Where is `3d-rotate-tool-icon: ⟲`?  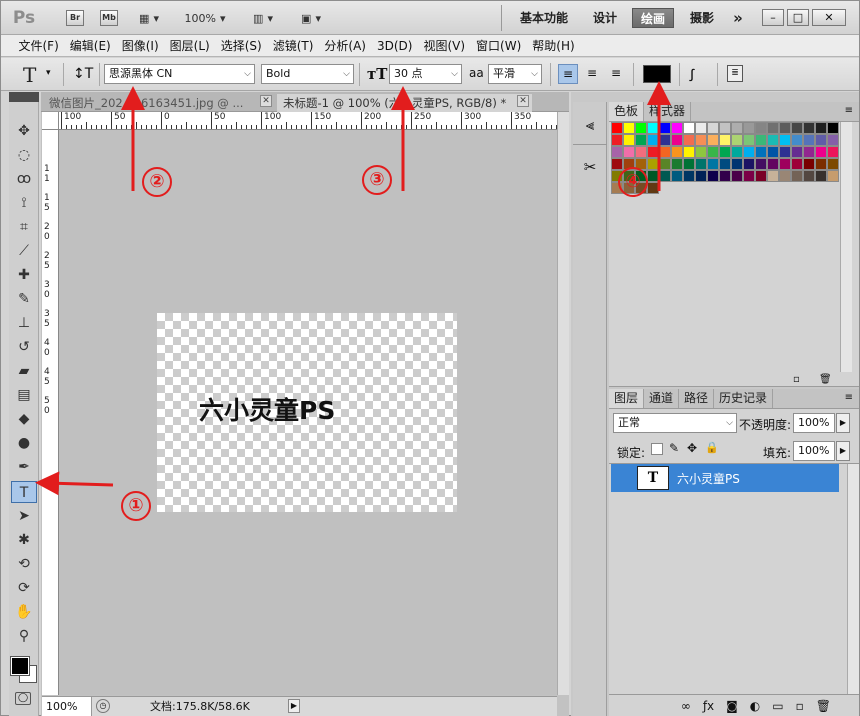
3d-rotate-tool-icon: ⟲ is located at coordinates (24, 564).